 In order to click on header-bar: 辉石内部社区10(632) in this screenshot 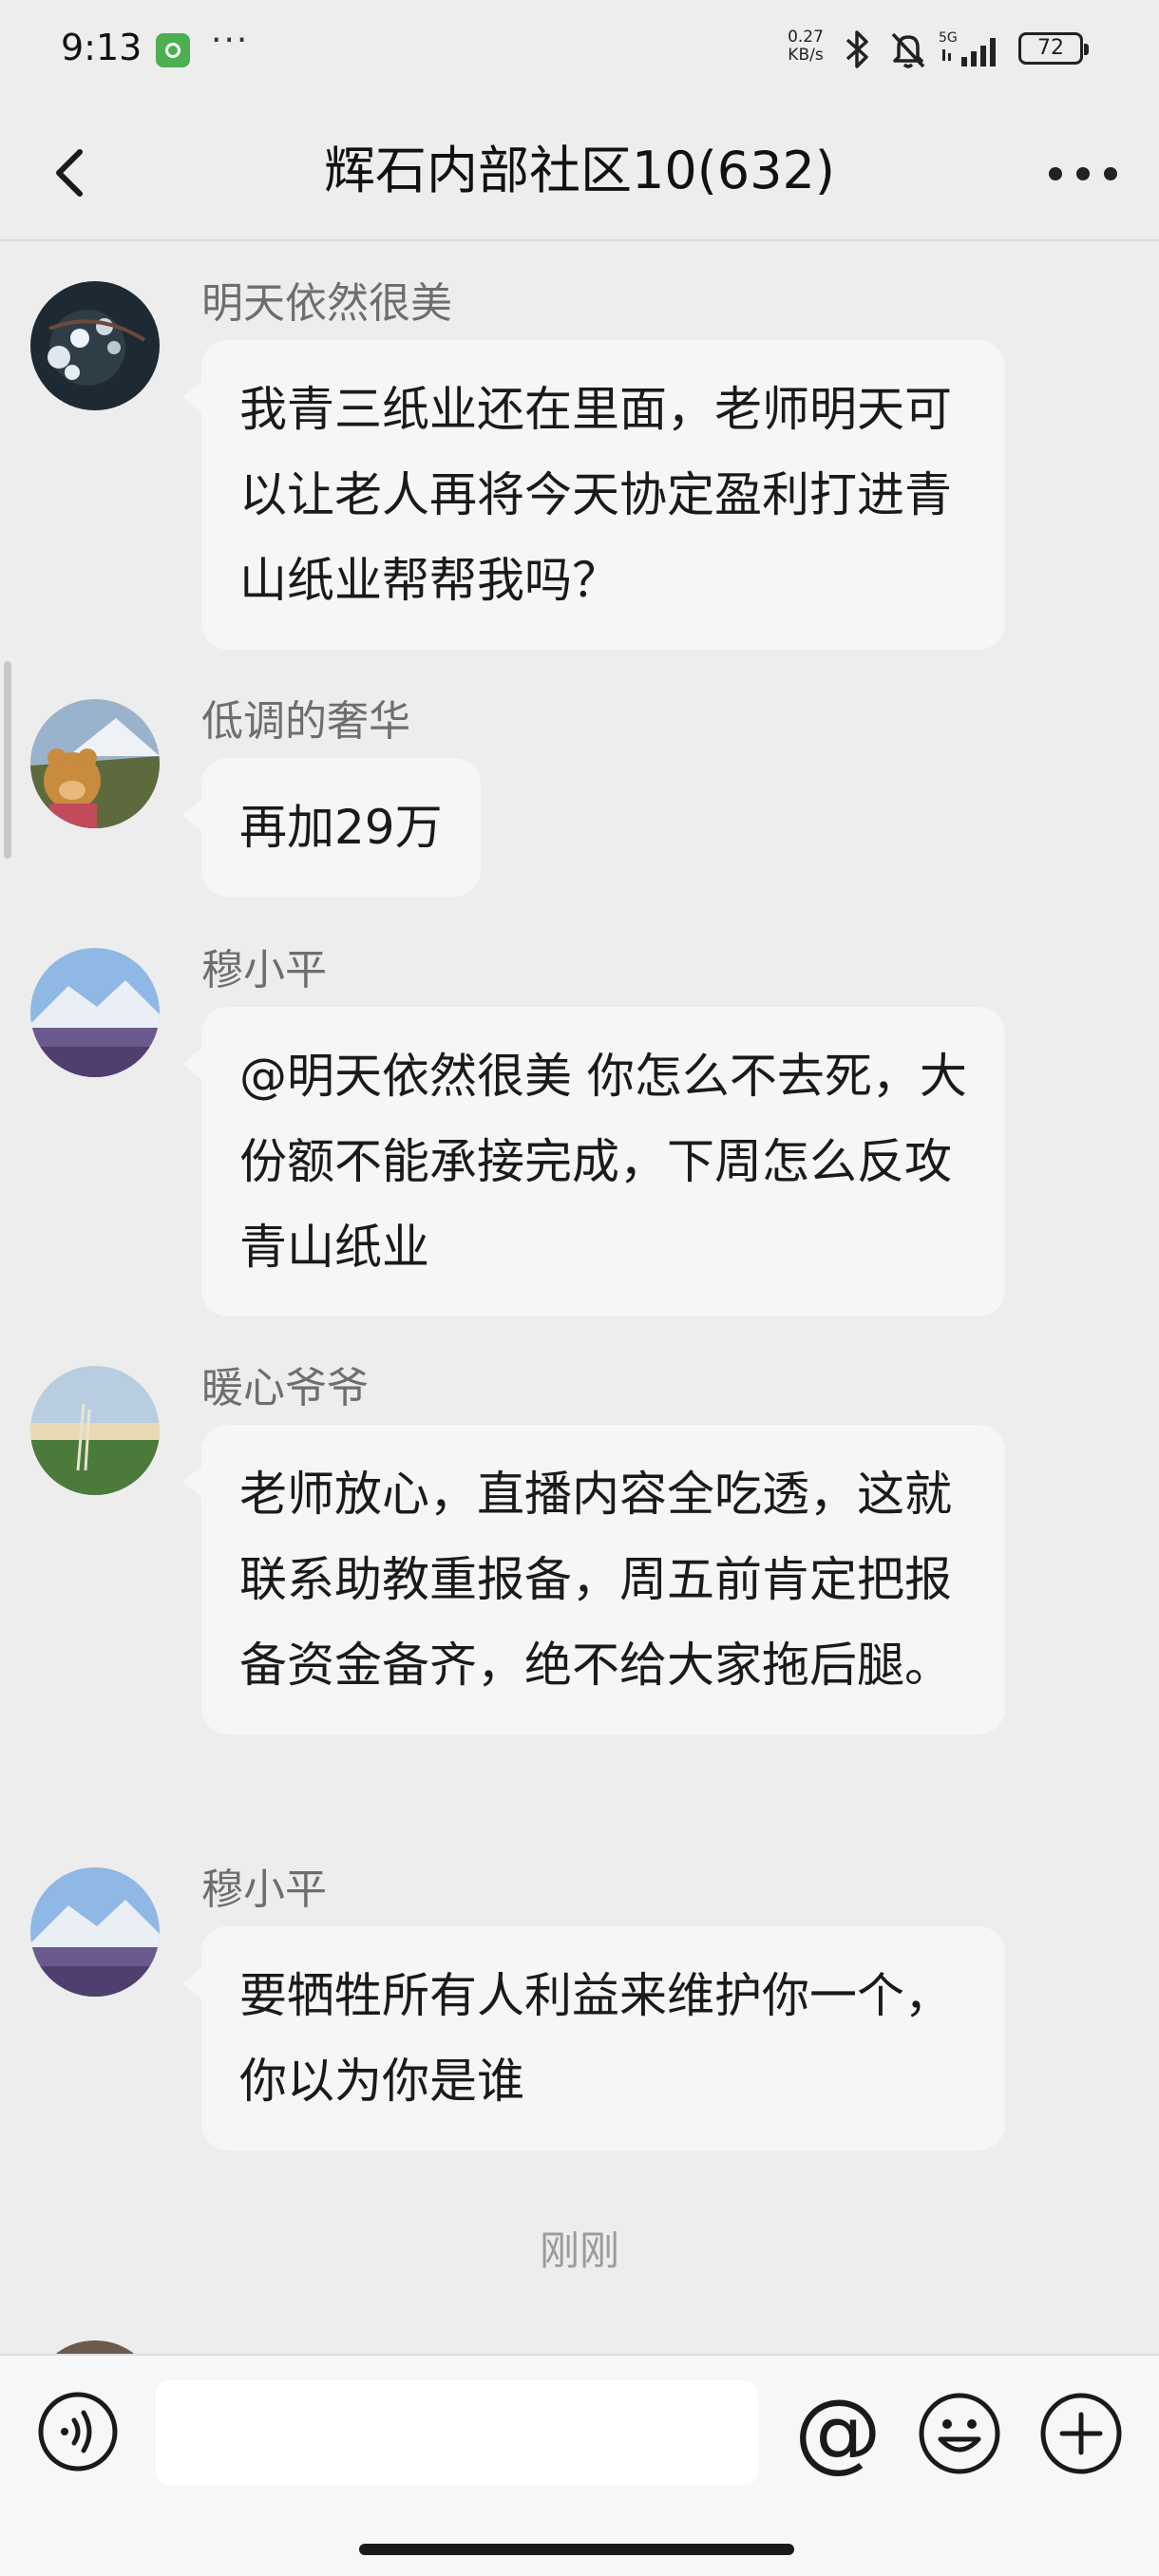, I will do `click(579, 172)`.